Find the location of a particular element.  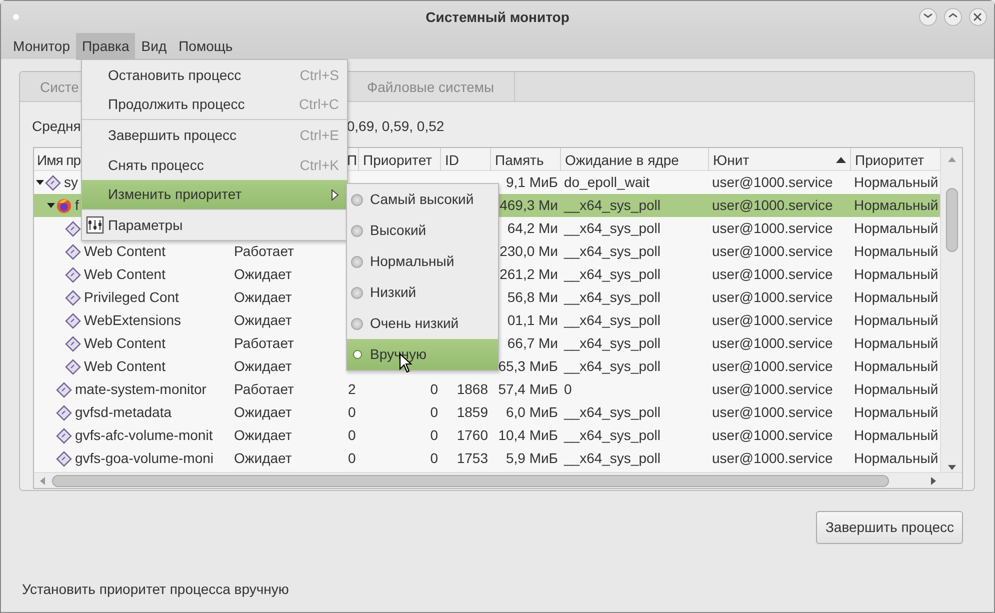

close-button is located at coordinates (978, 17).